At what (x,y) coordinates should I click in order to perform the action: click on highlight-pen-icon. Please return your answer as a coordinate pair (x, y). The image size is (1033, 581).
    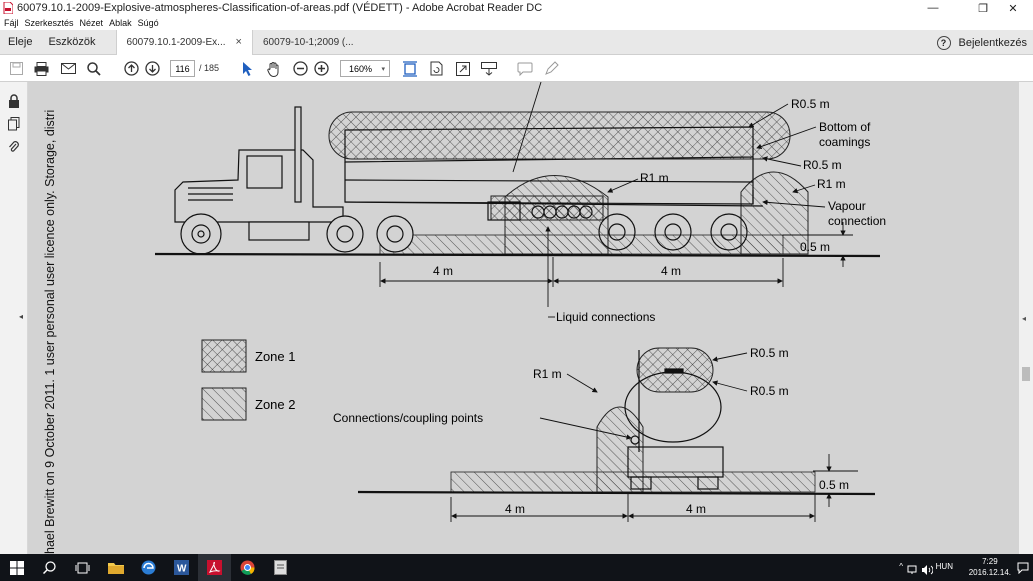
    Looking at the image, I should click on (551, 68).